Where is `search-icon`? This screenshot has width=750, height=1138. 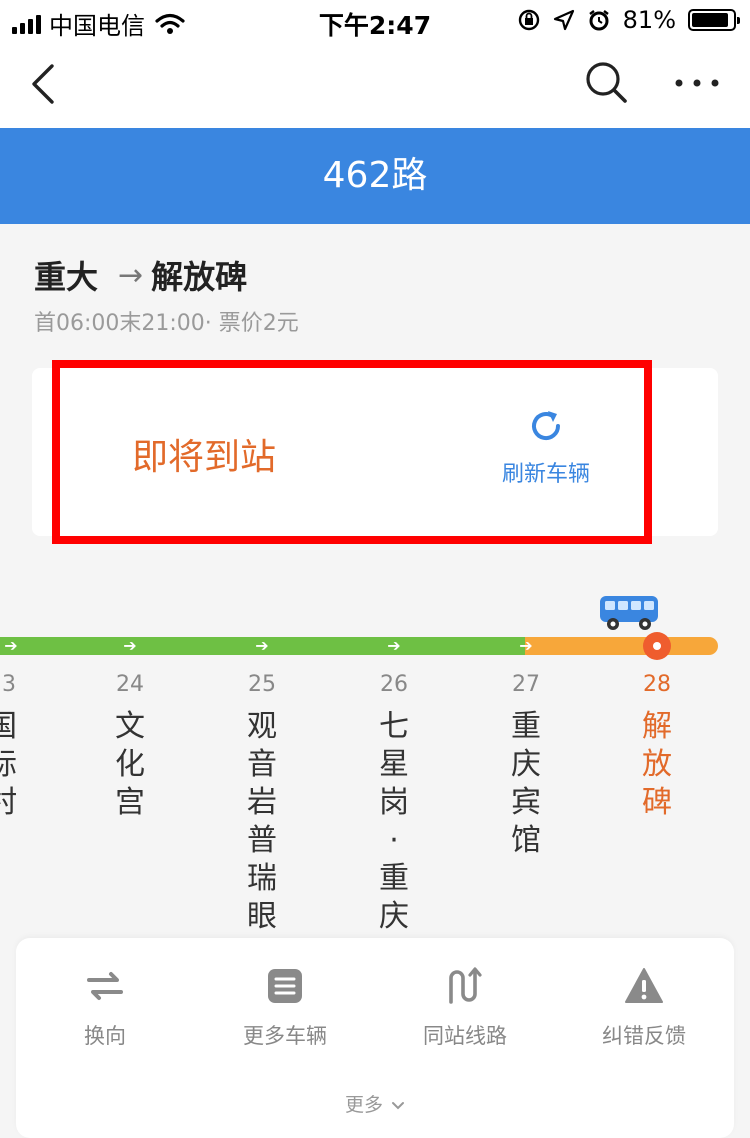
search-icon is located at coordinates (607, 83).